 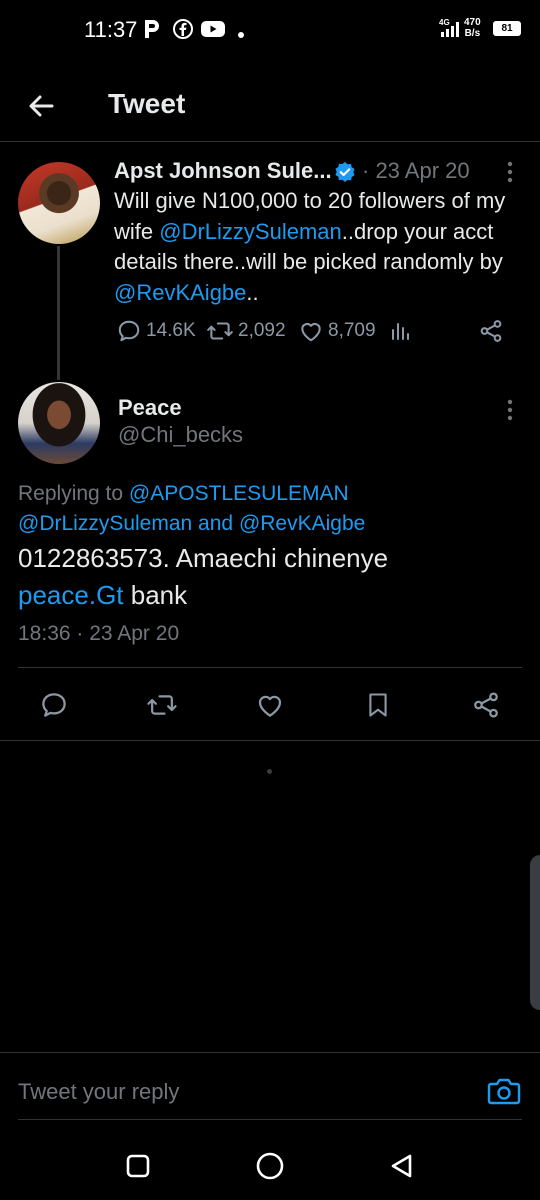 I want to click on back-button, so click(x=402, y=1166).